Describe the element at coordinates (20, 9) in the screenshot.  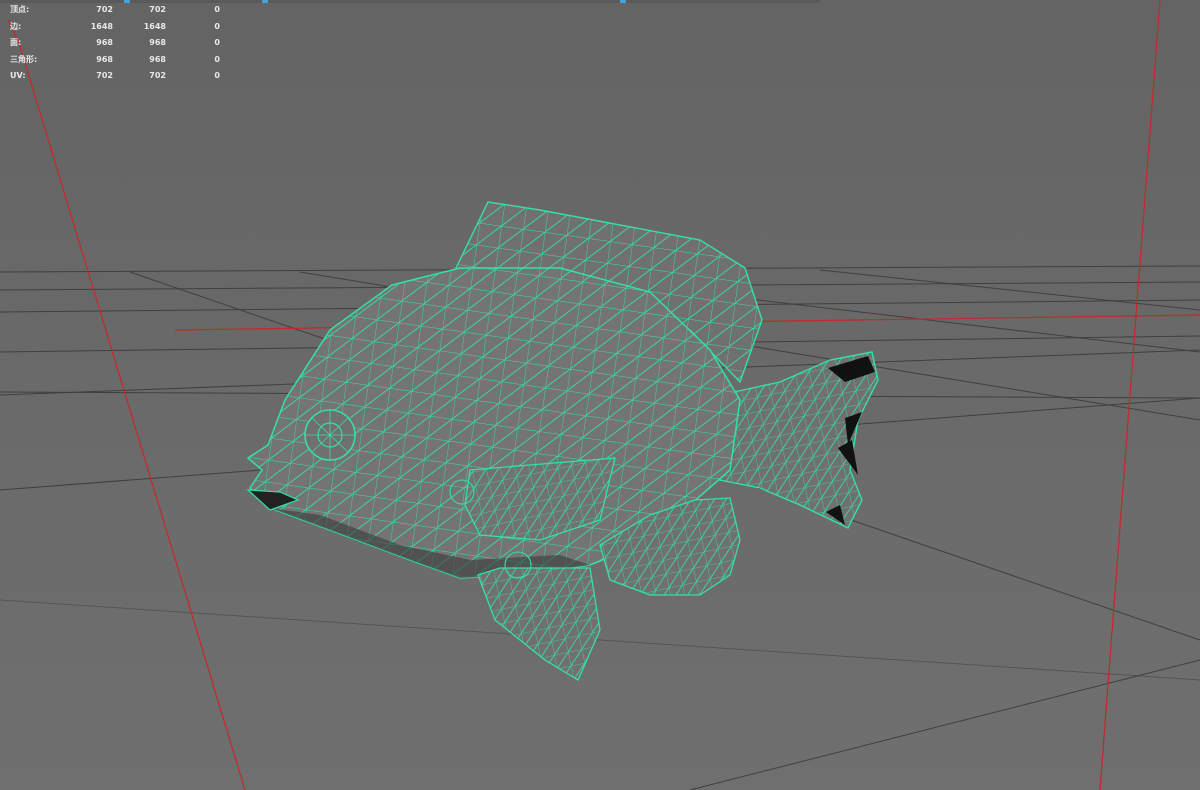
I see `hud-label: 顶点:` at that location.